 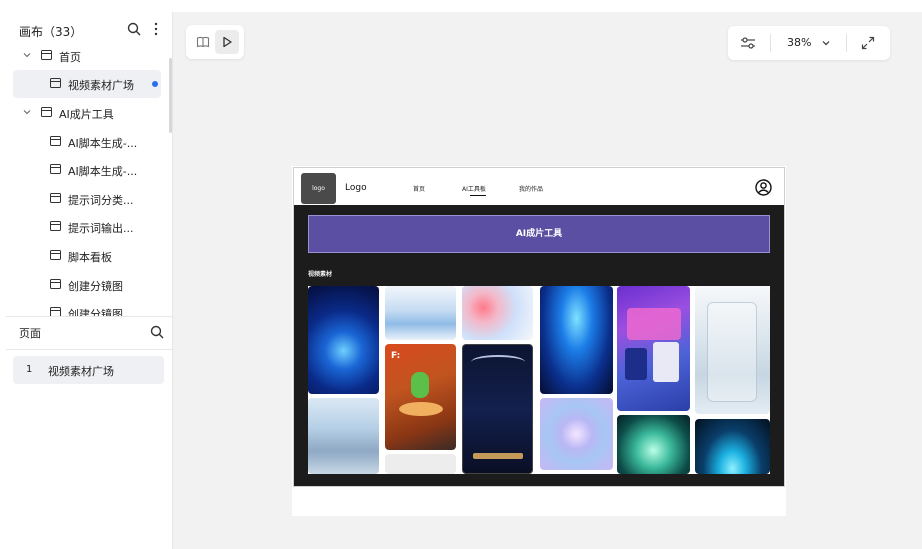 I want to click on settings-sliders-icon, so click(x=748, y=43).